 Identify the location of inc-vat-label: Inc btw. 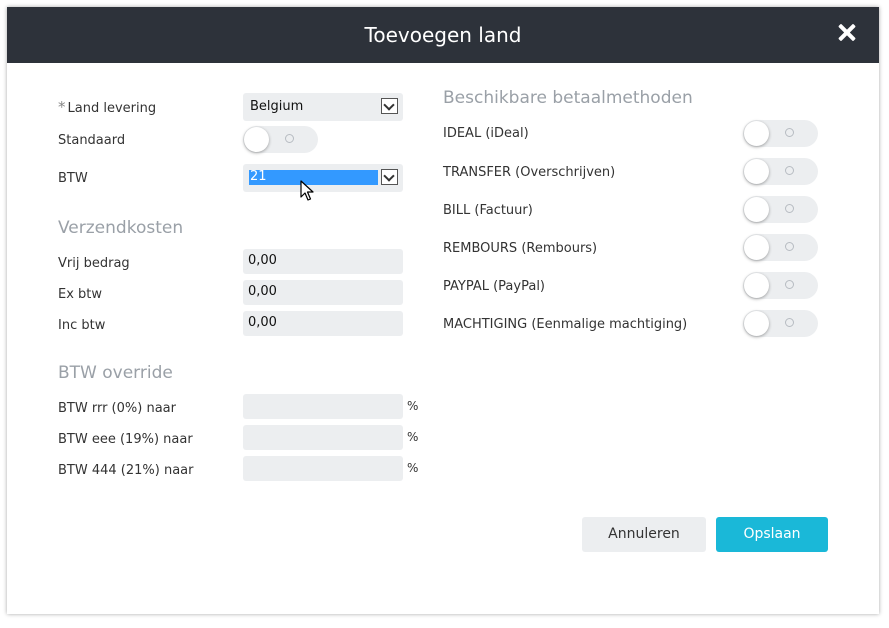
(82, 325).